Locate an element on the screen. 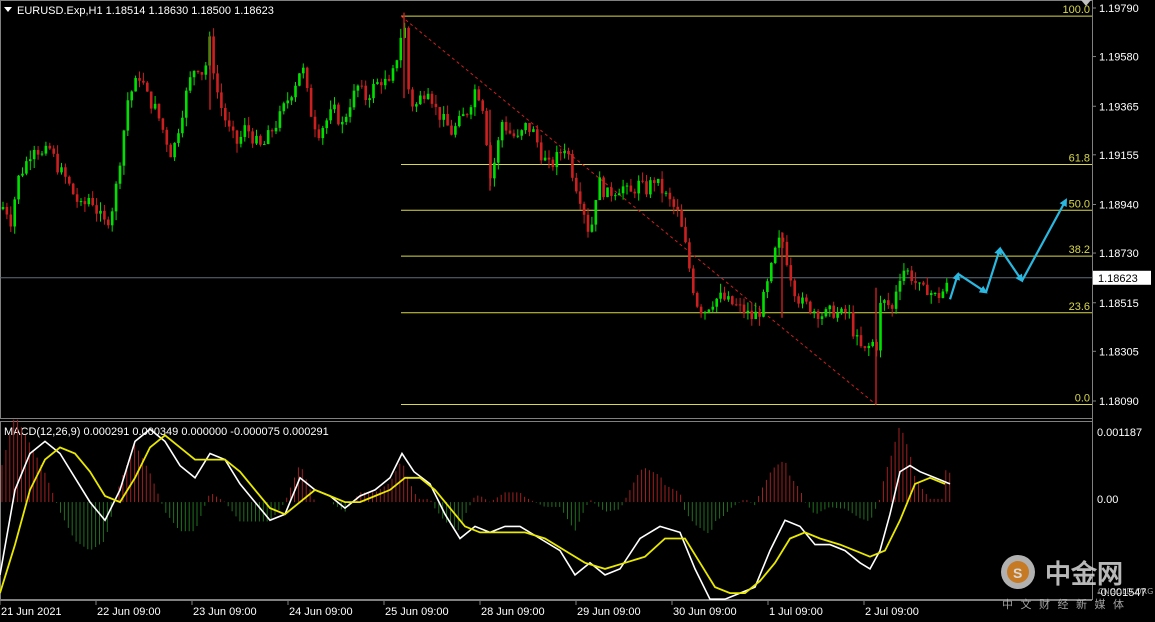 This screenshot has width=1155, height=622. fib-level-label: 50.0 is located at coordinates (1079, 204).